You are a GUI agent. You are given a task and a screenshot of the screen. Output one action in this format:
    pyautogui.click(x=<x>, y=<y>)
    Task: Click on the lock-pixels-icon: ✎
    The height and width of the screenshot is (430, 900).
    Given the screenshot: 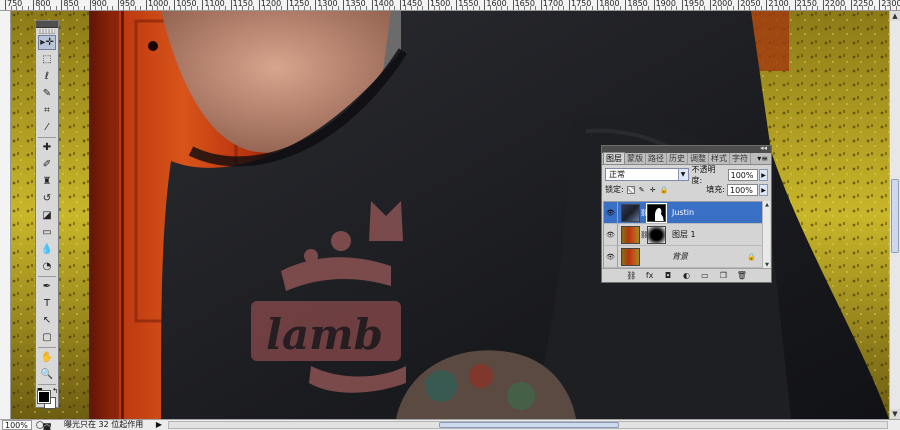 What is the action you would take?
    pyautogui.click(x=642, y=190)
    